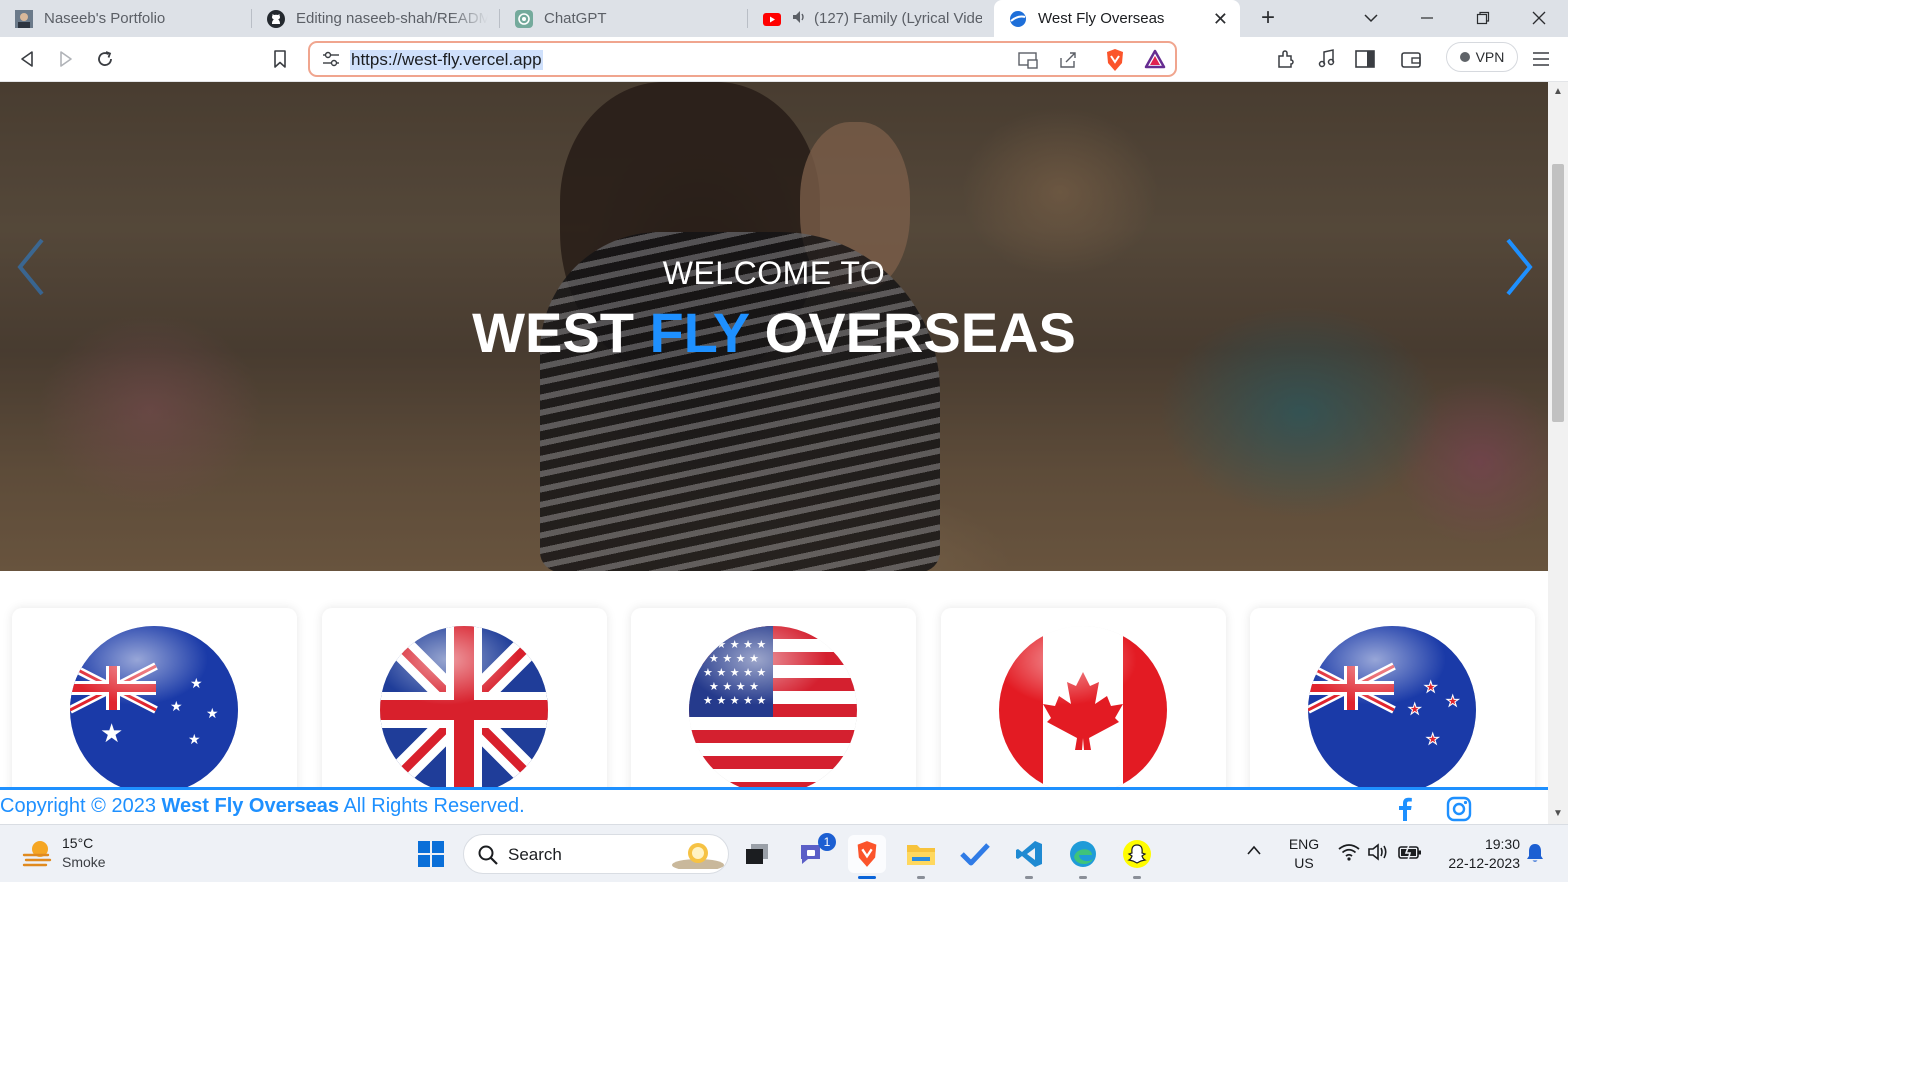 This screenshot has height=1080, width=1920. Describe the element at coordinates (553, 332) in the screenshot. I see `brand-part-1: WEST` at that location.